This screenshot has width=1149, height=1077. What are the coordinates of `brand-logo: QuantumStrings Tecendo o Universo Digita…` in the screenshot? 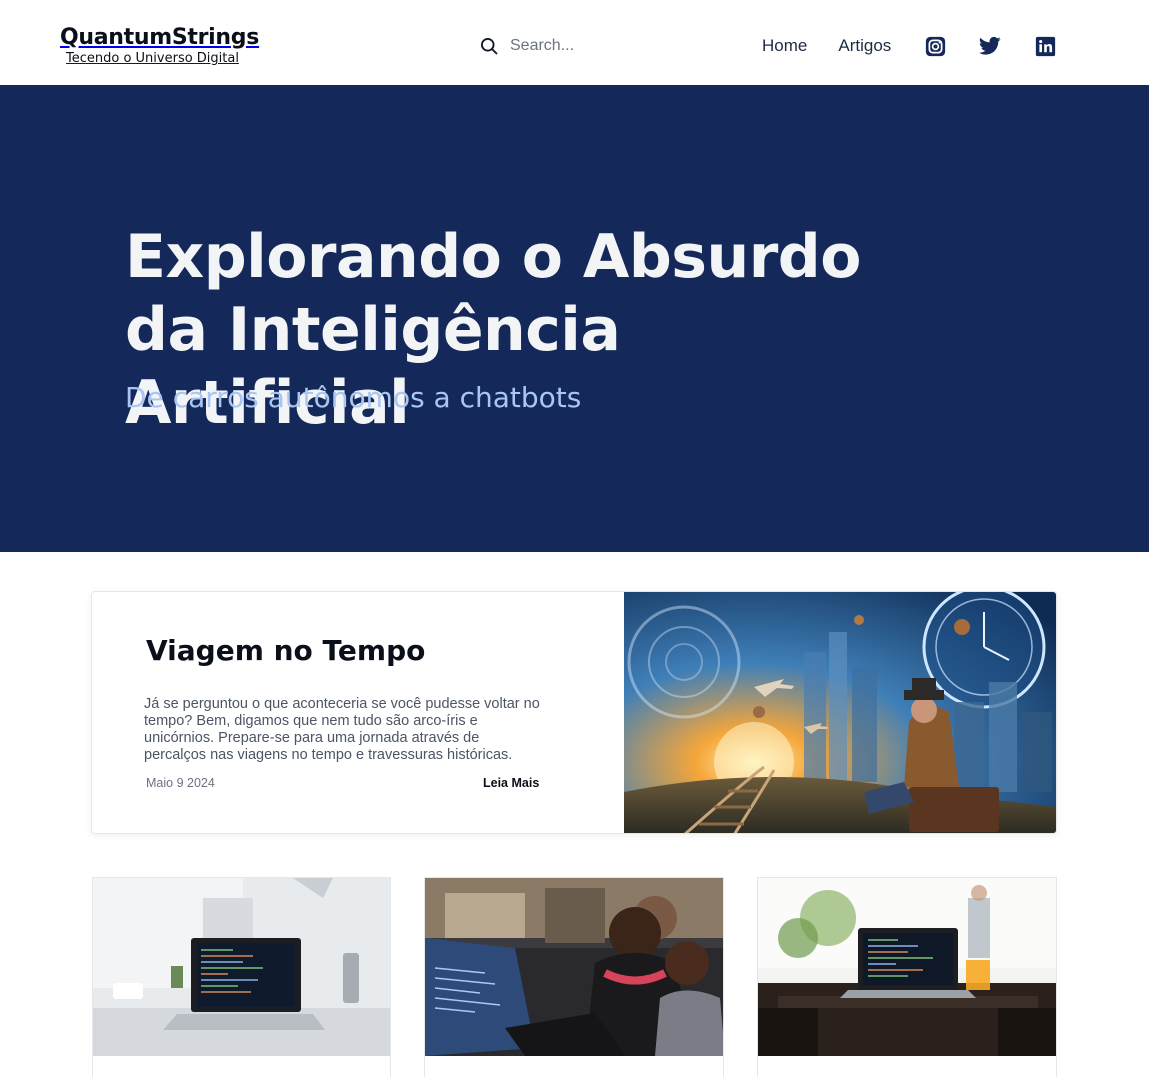 It's located at (159, 45).